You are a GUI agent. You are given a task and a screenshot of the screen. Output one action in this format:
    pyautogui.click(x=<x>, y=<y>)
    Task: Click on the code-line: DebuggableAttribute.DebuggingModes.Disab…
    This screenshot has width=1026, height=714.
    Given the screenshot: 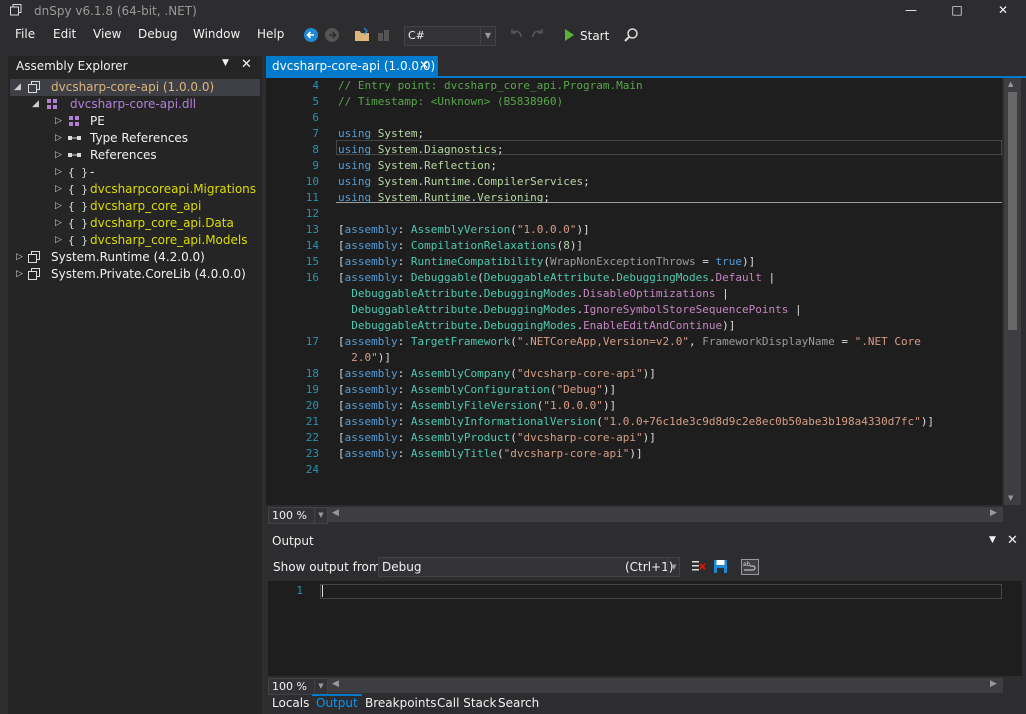 What is the action you would take?
    pyautogui.click(x=540, y=293)
    